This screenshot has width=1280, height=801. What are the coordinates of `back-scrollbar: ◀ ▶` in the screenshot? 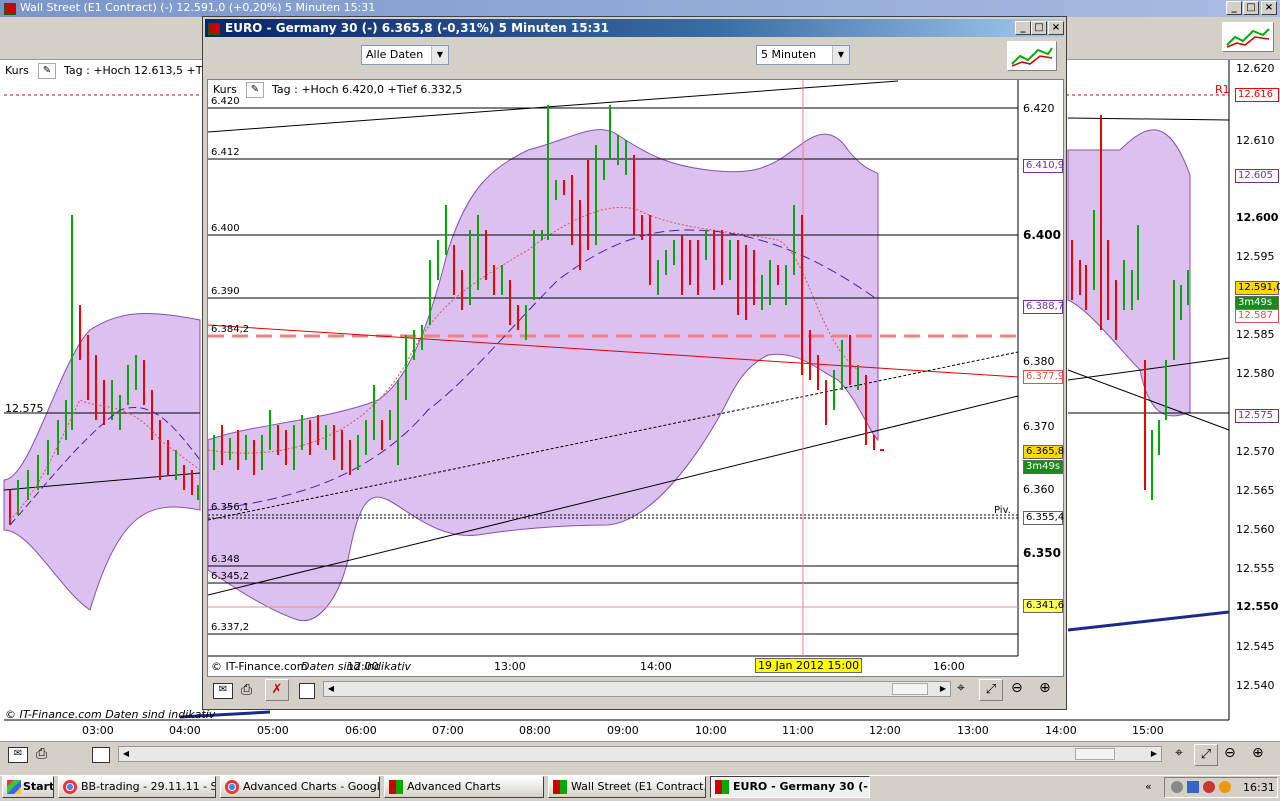 It's located at (640, 754).